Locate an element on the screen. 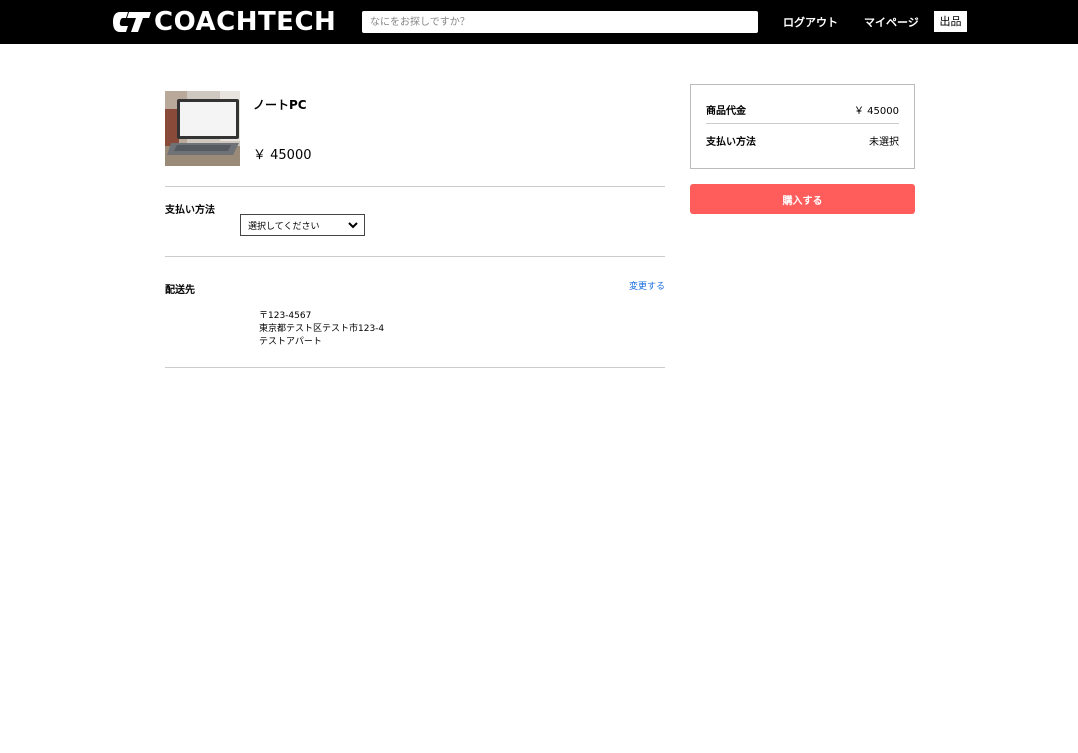 This screenshot has height=753, width=1078. logo: COACHTECH is located at coordinates (224, 22).